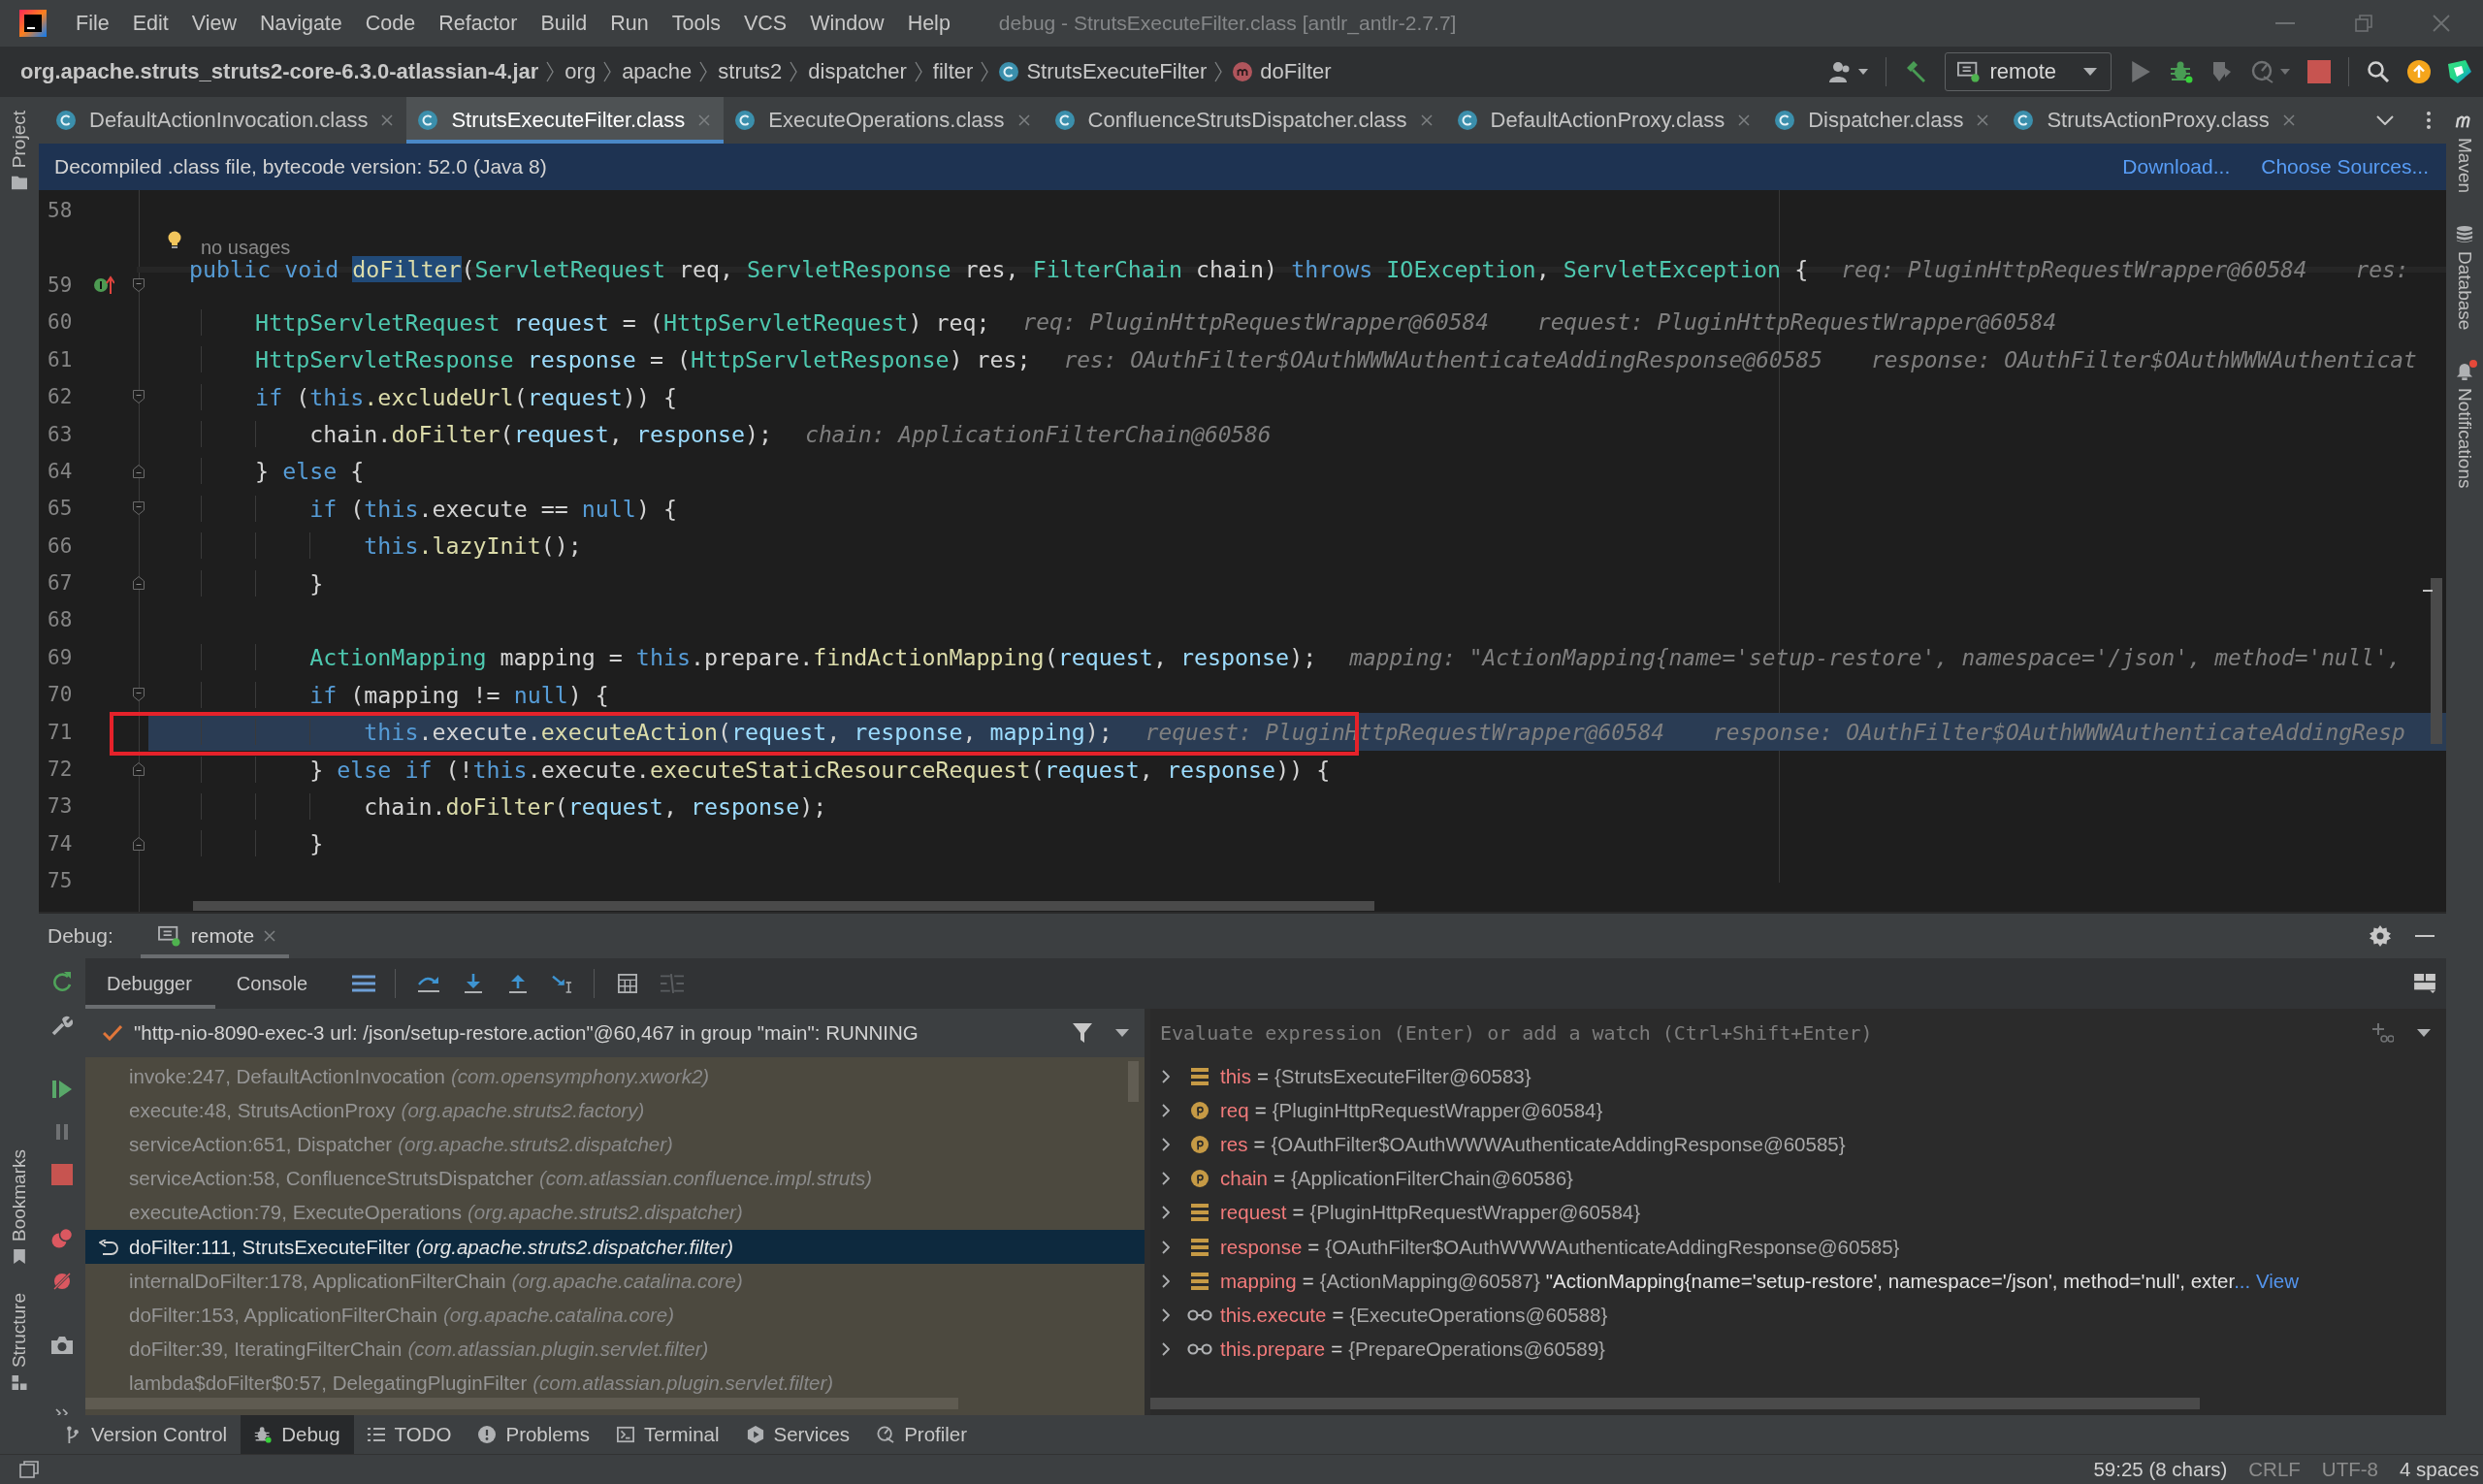 This screenshot has width=2483, height=1484. What do you see at coordinates (2424, 983) in the screenshot?
I see `layout-icon` at bounding box center [2424, 983].